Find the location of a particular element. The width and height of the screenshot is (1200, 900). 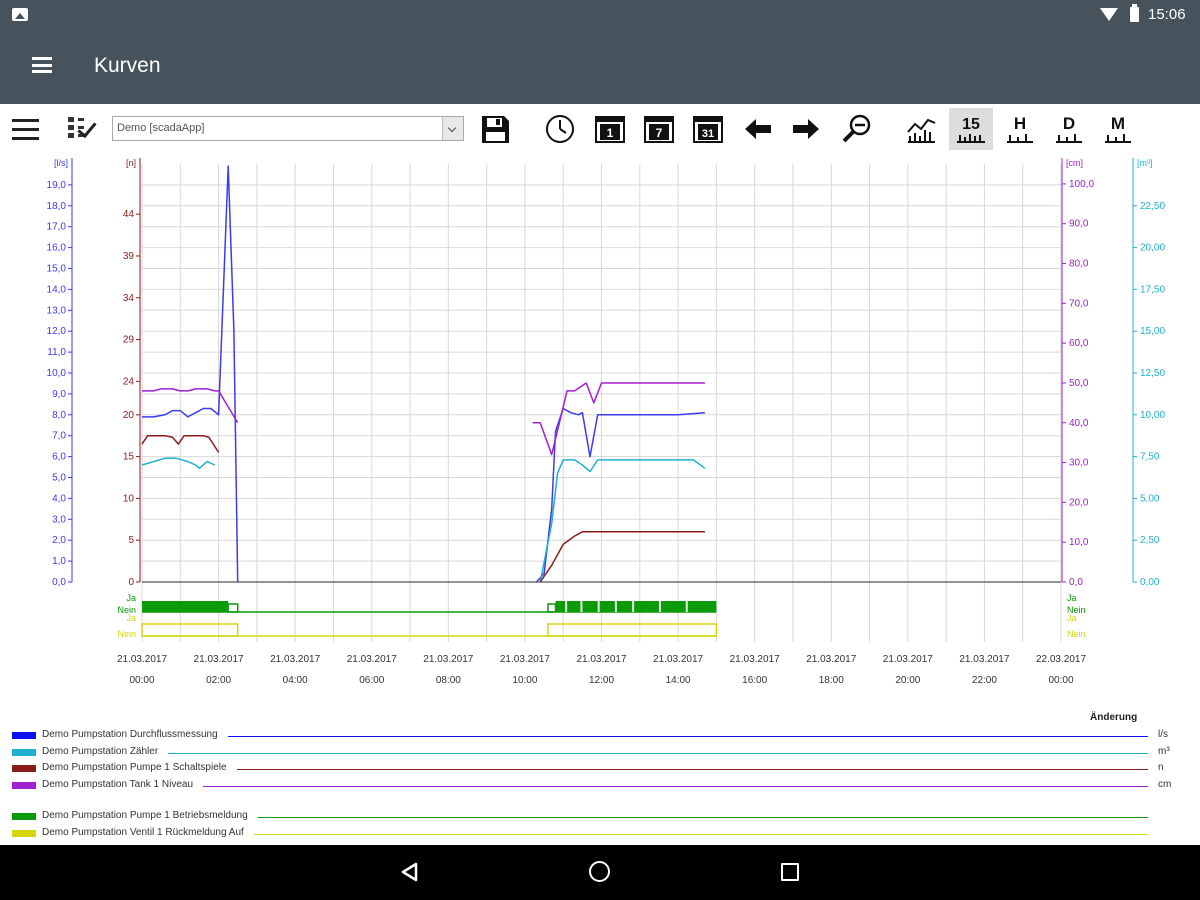

day-1-button: 1 is located at coordinates (610, 129).